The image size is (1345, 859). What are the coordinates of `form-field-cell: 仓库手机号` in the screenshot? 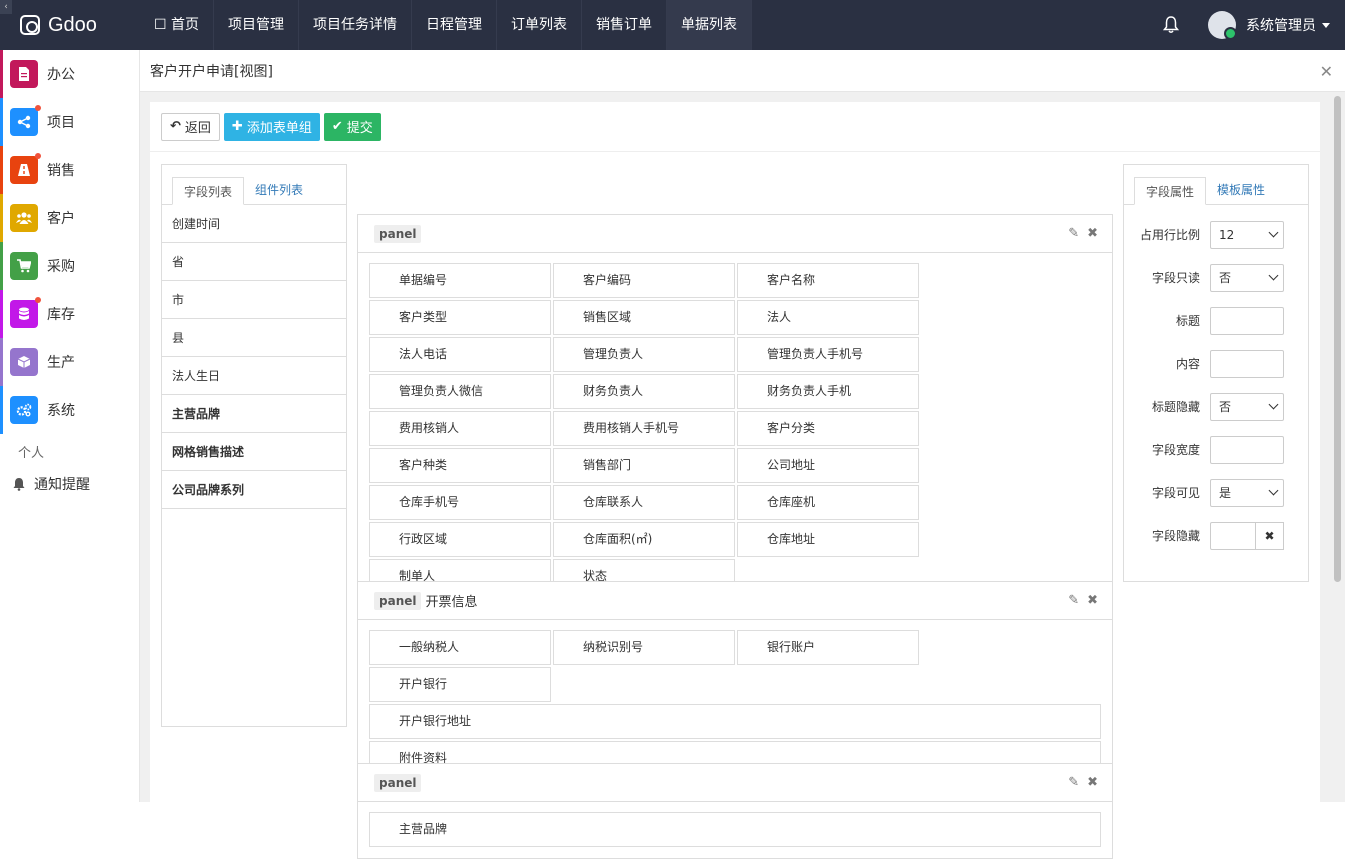 It's located at (460, 502).